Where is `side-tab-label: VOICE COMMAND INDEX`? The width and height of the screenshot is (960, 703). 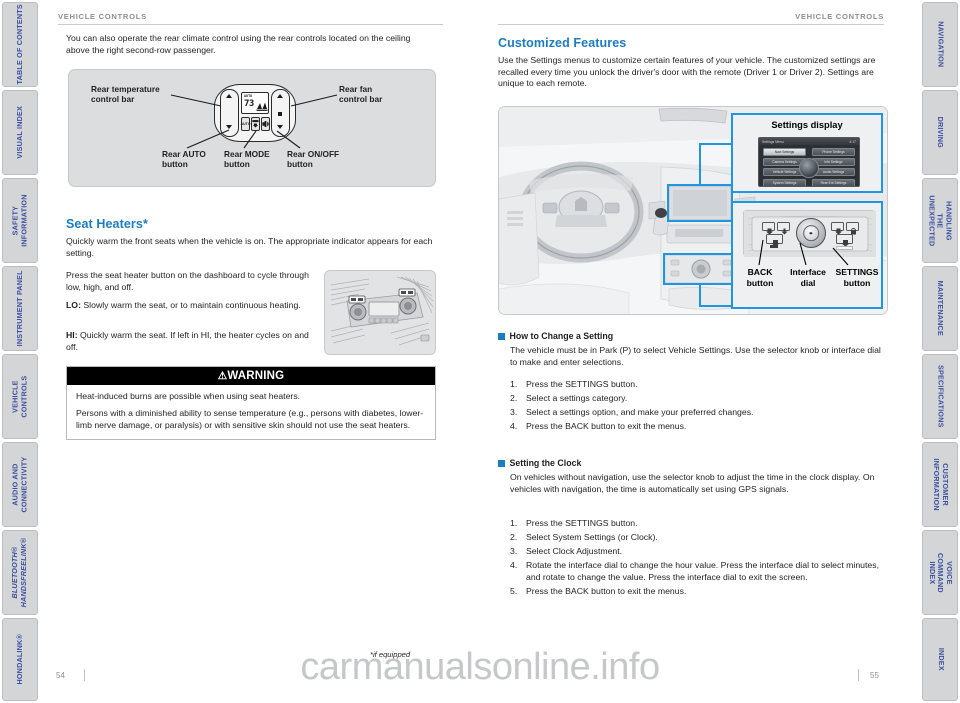 side-tab-label: VOICE COMMAND INDEX is located at coordinates (940, 572).